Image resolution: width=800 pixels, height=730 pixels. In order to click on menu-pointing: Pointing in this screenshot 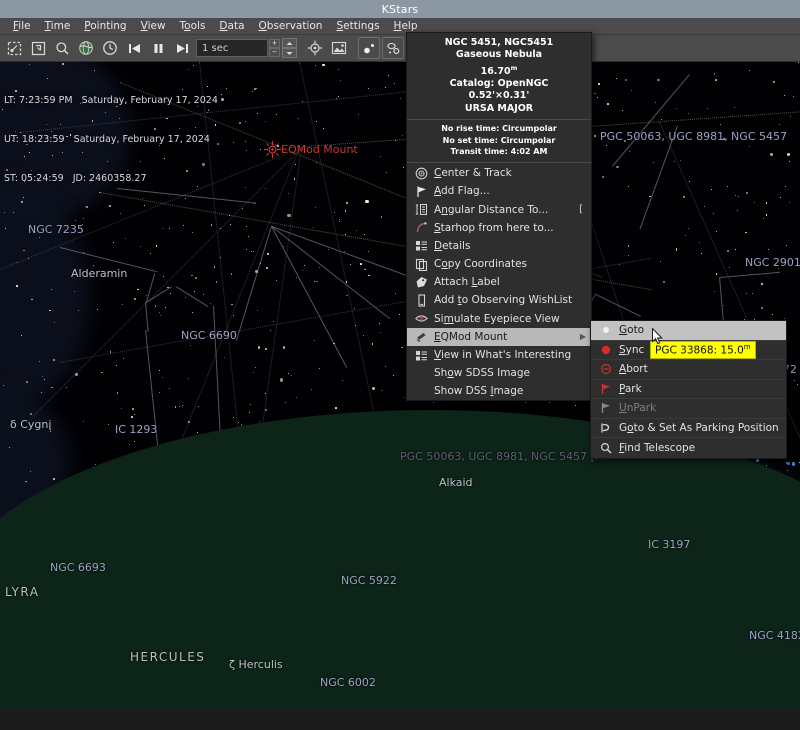, I will do `click(105, 26)`.